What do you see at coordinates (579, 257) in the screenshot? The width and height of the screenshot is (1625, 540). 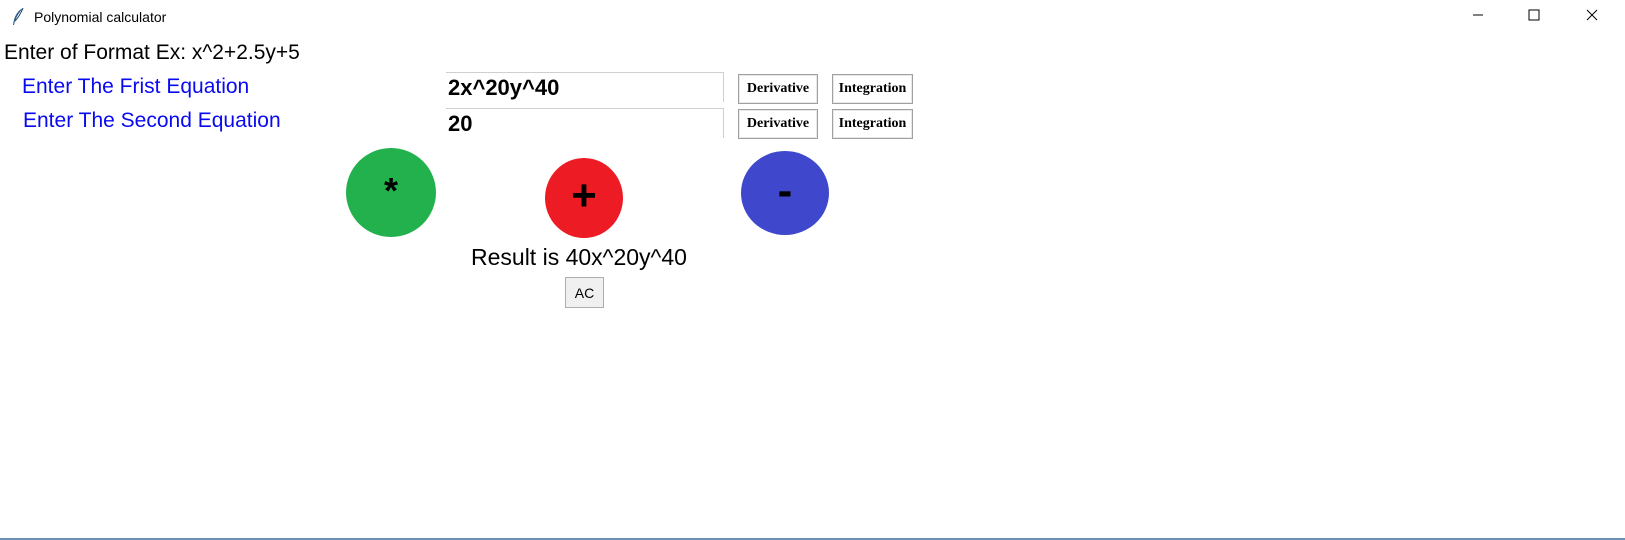 I see `result-text: Result is 40x^20y^40` at bounding box center [579, 257].